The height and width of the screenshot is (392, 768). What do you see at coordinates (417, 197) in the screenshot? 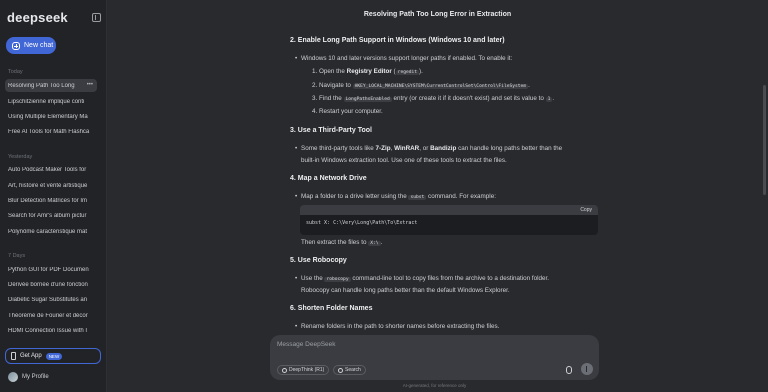
I see `inline-code: subst` at bounding box center [417, 197].